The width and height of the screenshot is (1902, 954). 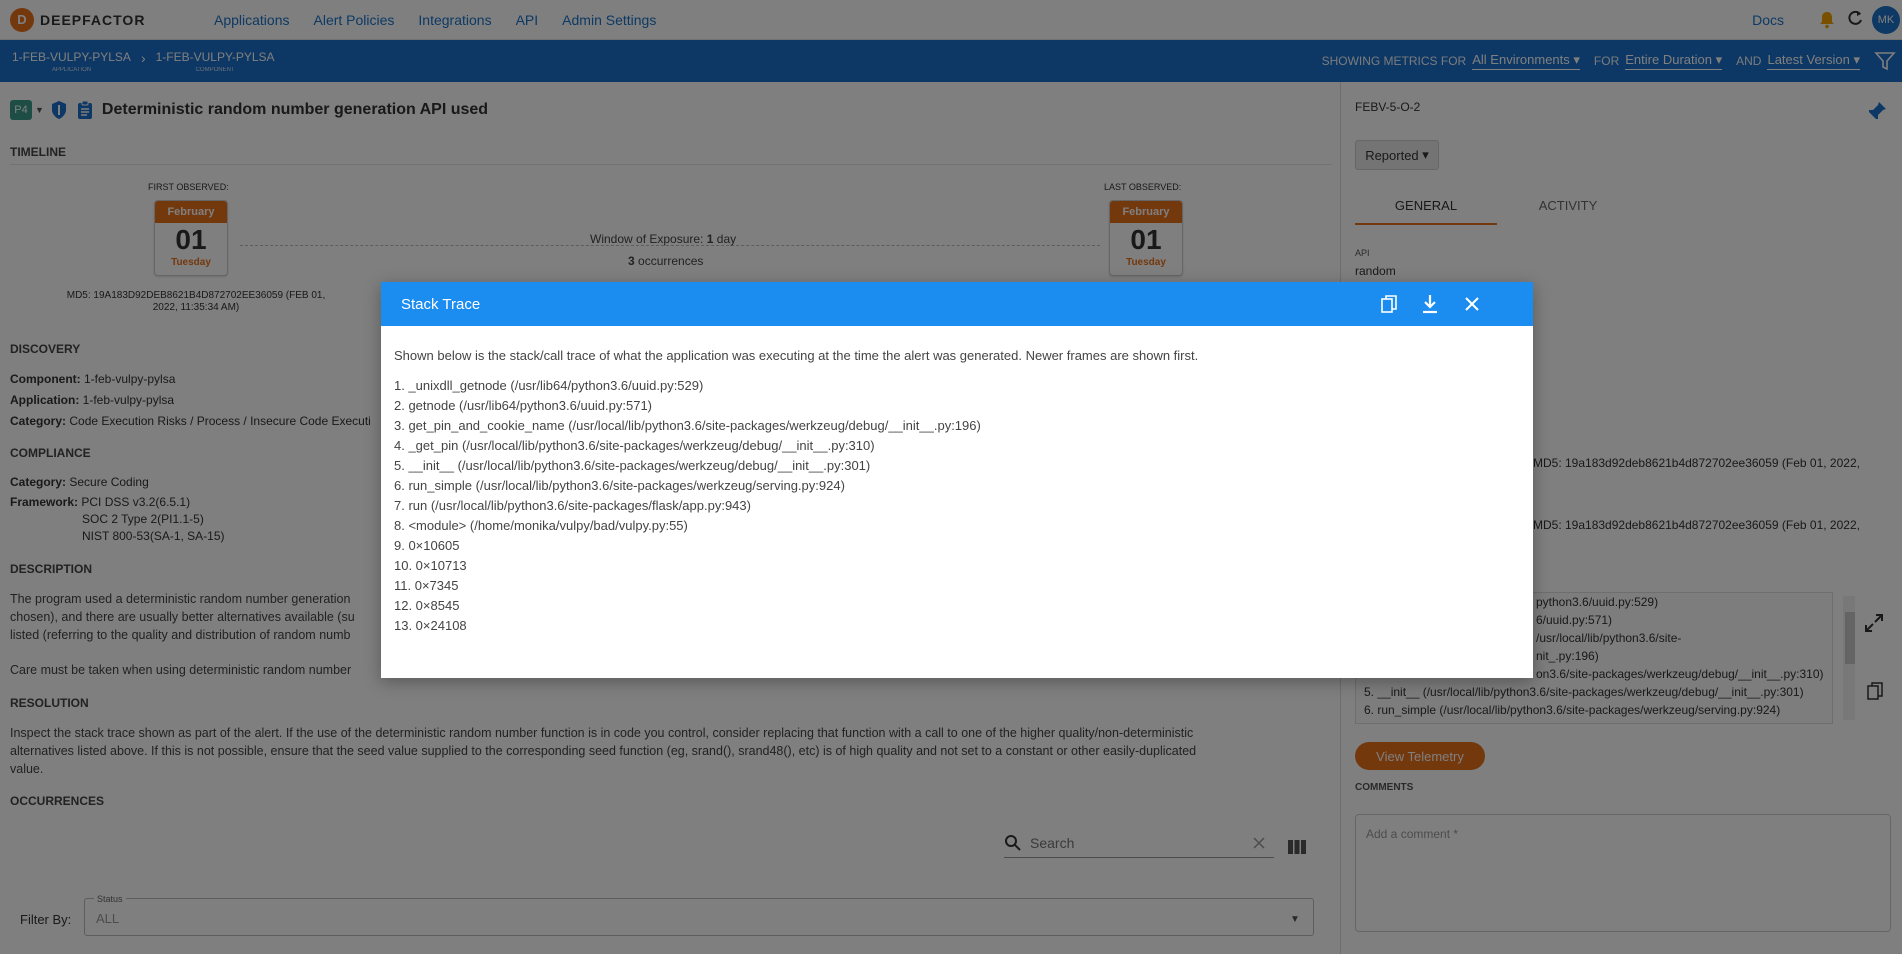 What do you see at coordinates (430, 625) in the screenshot?
I see `stack-frame: 13. 0×24108` at bounding box center [430, 625].